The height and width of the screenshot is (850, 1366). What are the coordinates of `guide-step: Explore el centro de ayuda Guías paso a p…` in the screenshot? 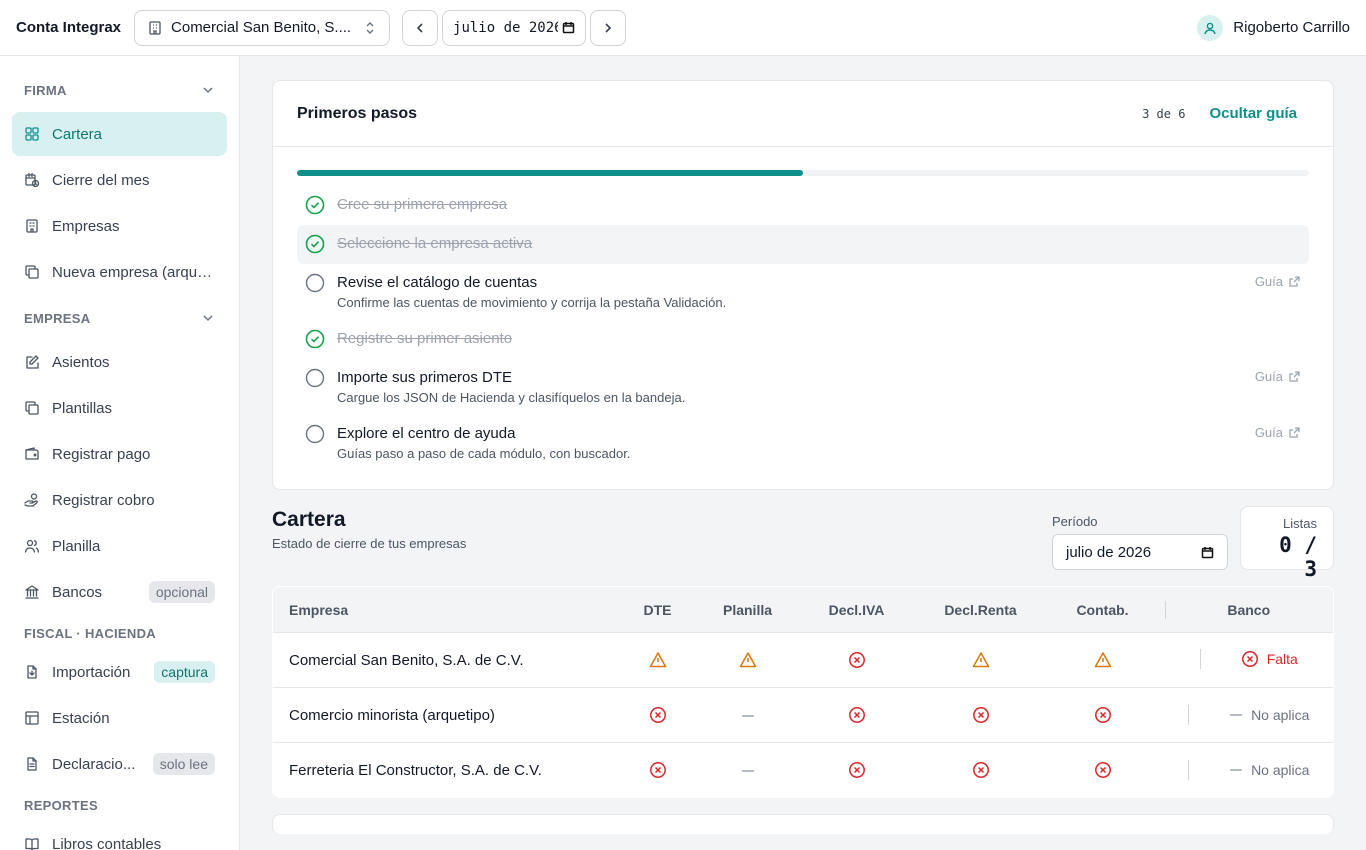 It's located at (803, 443).